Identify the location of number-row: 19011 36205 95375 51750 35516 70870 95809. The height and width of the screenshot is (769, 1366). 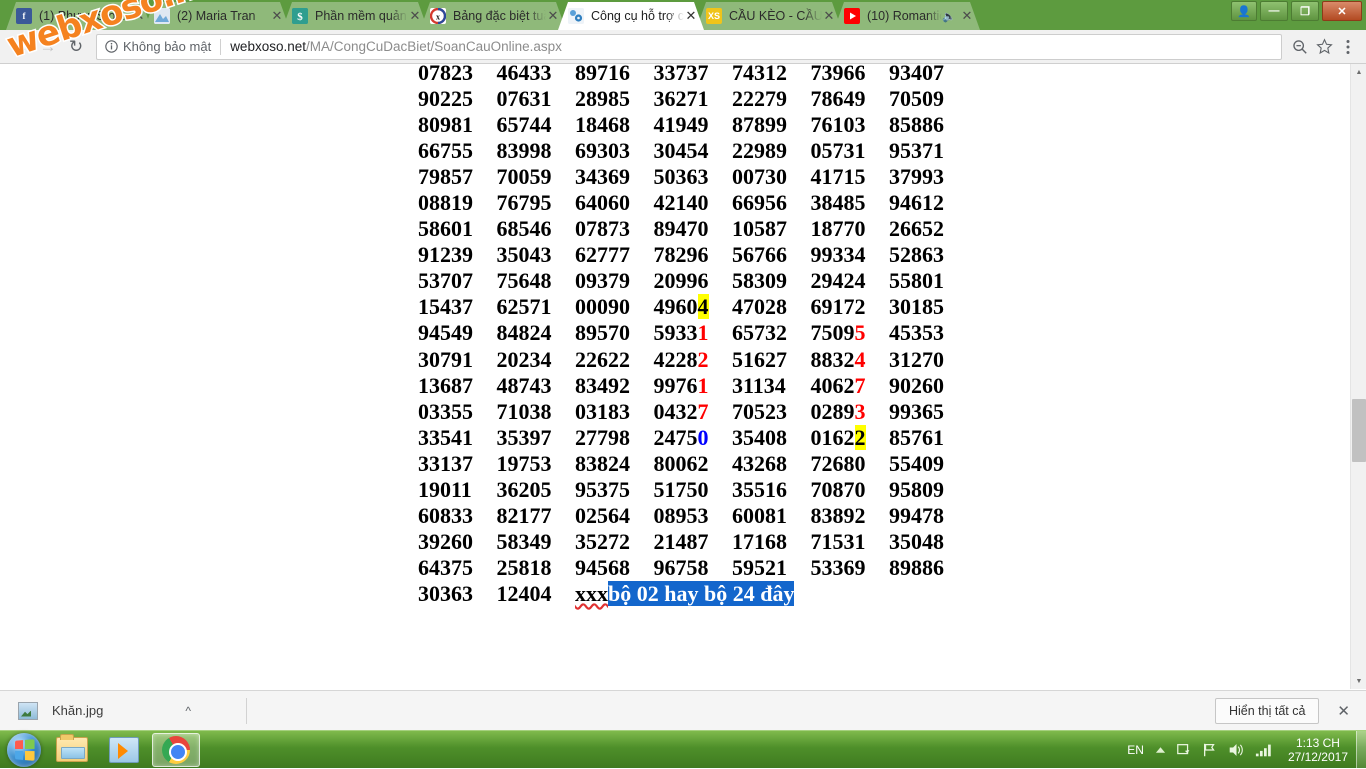
(681, 490).